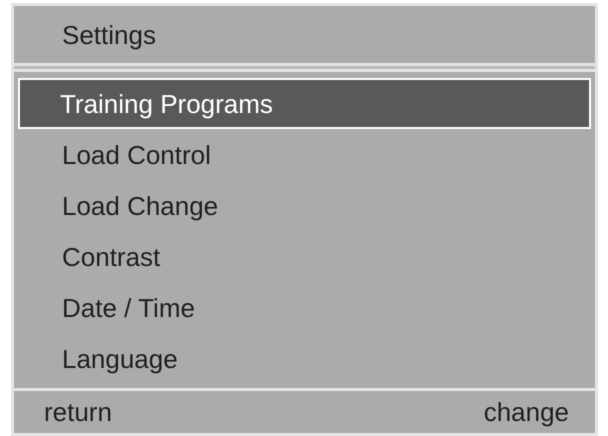 This screenshot has width=608, height=436. I want to click on menu-item: Language, so click(304, 358).